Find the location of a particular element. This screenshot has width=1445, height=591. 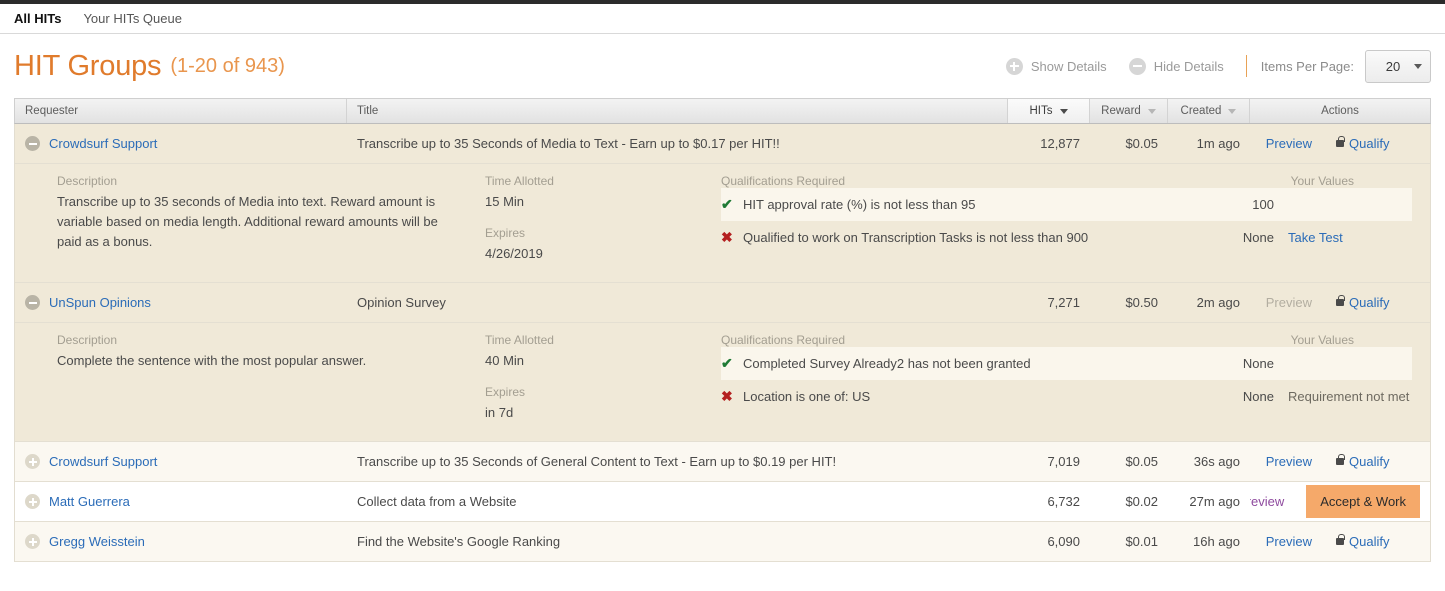

qualifications-required-label: Qualifications Required is located at coordinates (783, 340).